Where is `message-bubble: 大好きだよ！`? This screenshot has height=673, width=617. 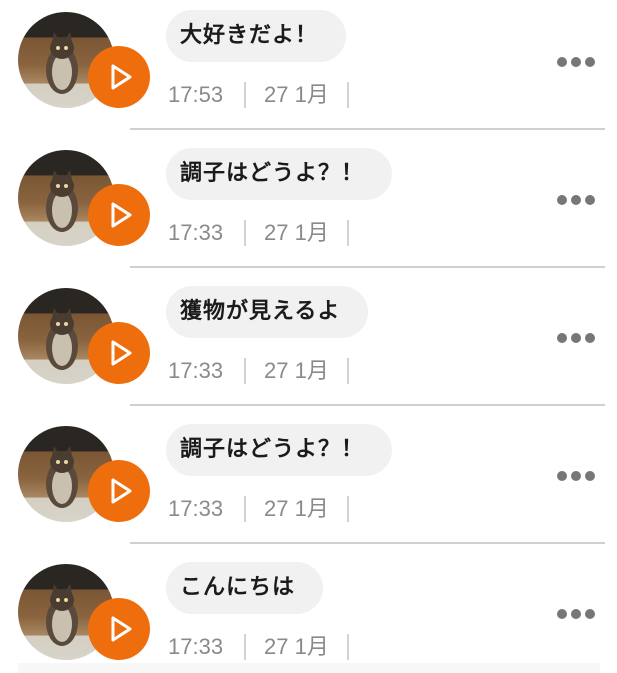 message-bubble: 大好きだよ！ is located at coordinates (256, 36).